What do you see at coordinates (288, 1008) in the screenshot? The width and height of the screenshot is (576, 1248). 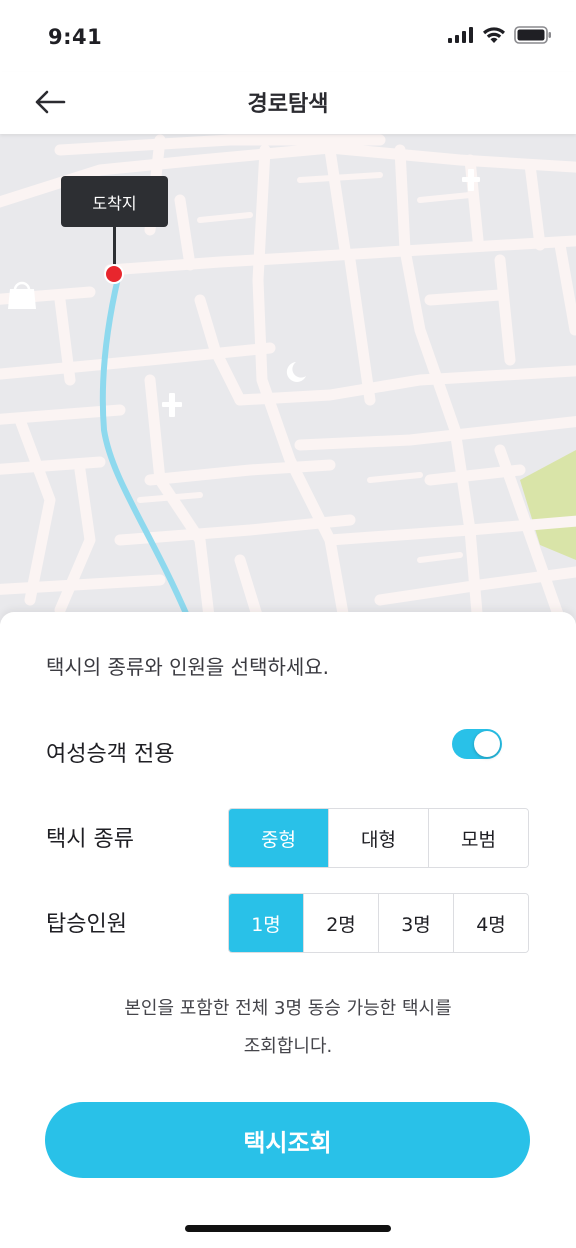 I see `info-line-1: 본인을 포함한 전체 3명 동승 가능한 택시를` at bounding box center [288, 1008].